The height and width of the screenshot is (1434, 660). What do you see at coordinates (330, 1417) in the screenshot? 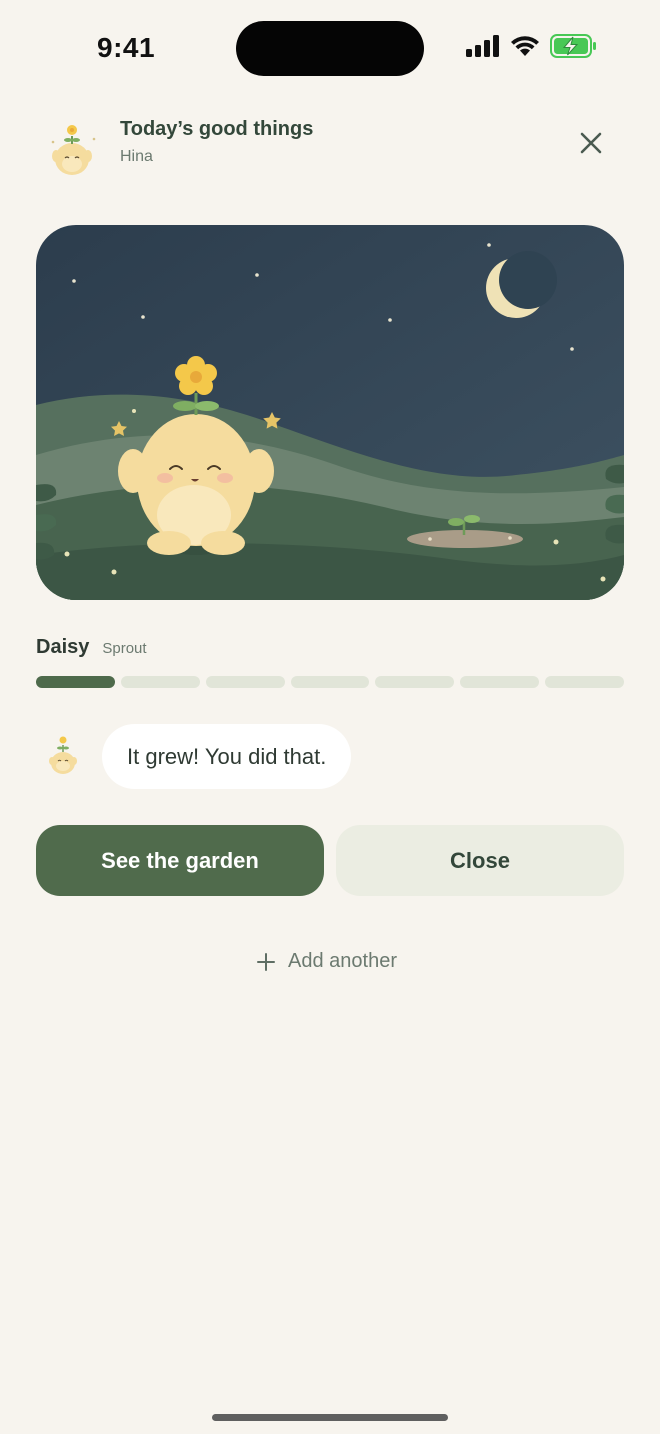
I see `home-indicator` at bounding box center [330, 1417].